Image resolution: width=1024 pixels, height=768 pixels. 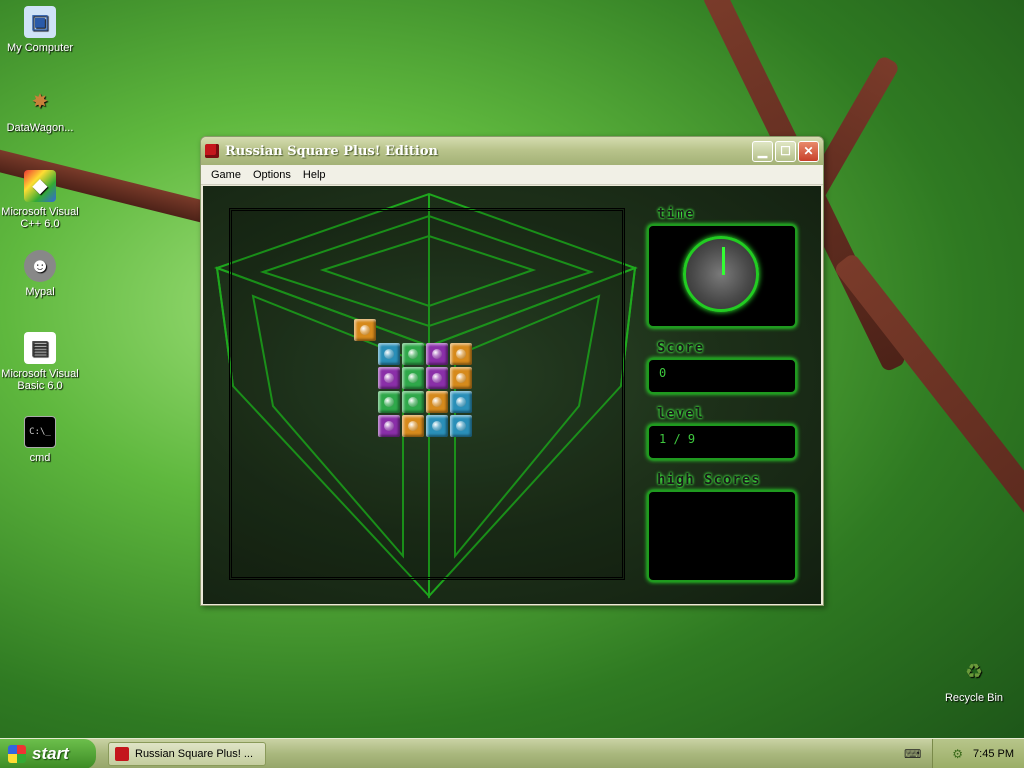 I want to click on window-titlebar: Russian Square Plus! Edition ▁ ☐ ✕, so click(x=512, y=151).